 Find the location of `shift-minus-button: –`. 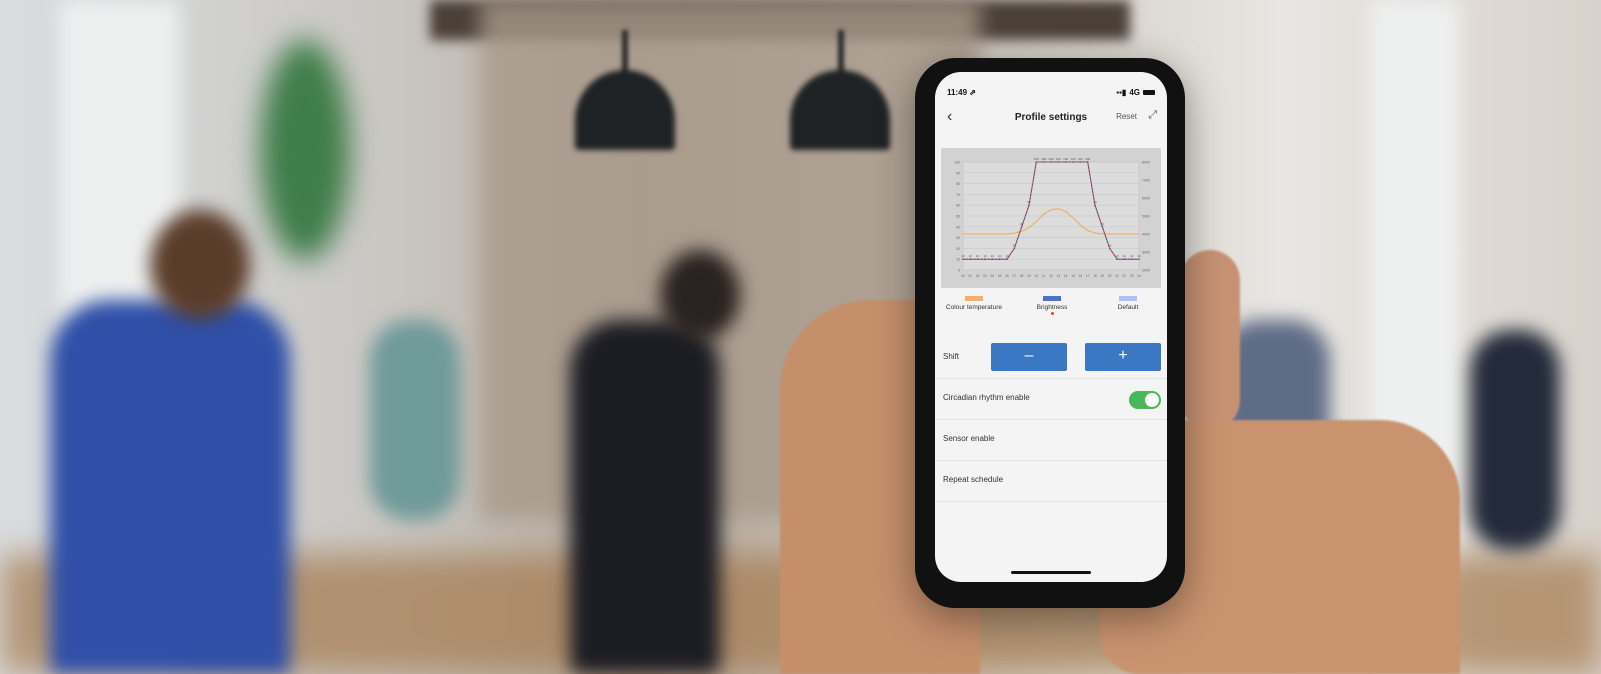

shift-minus-button: – is located at coordinates (1029, 357).